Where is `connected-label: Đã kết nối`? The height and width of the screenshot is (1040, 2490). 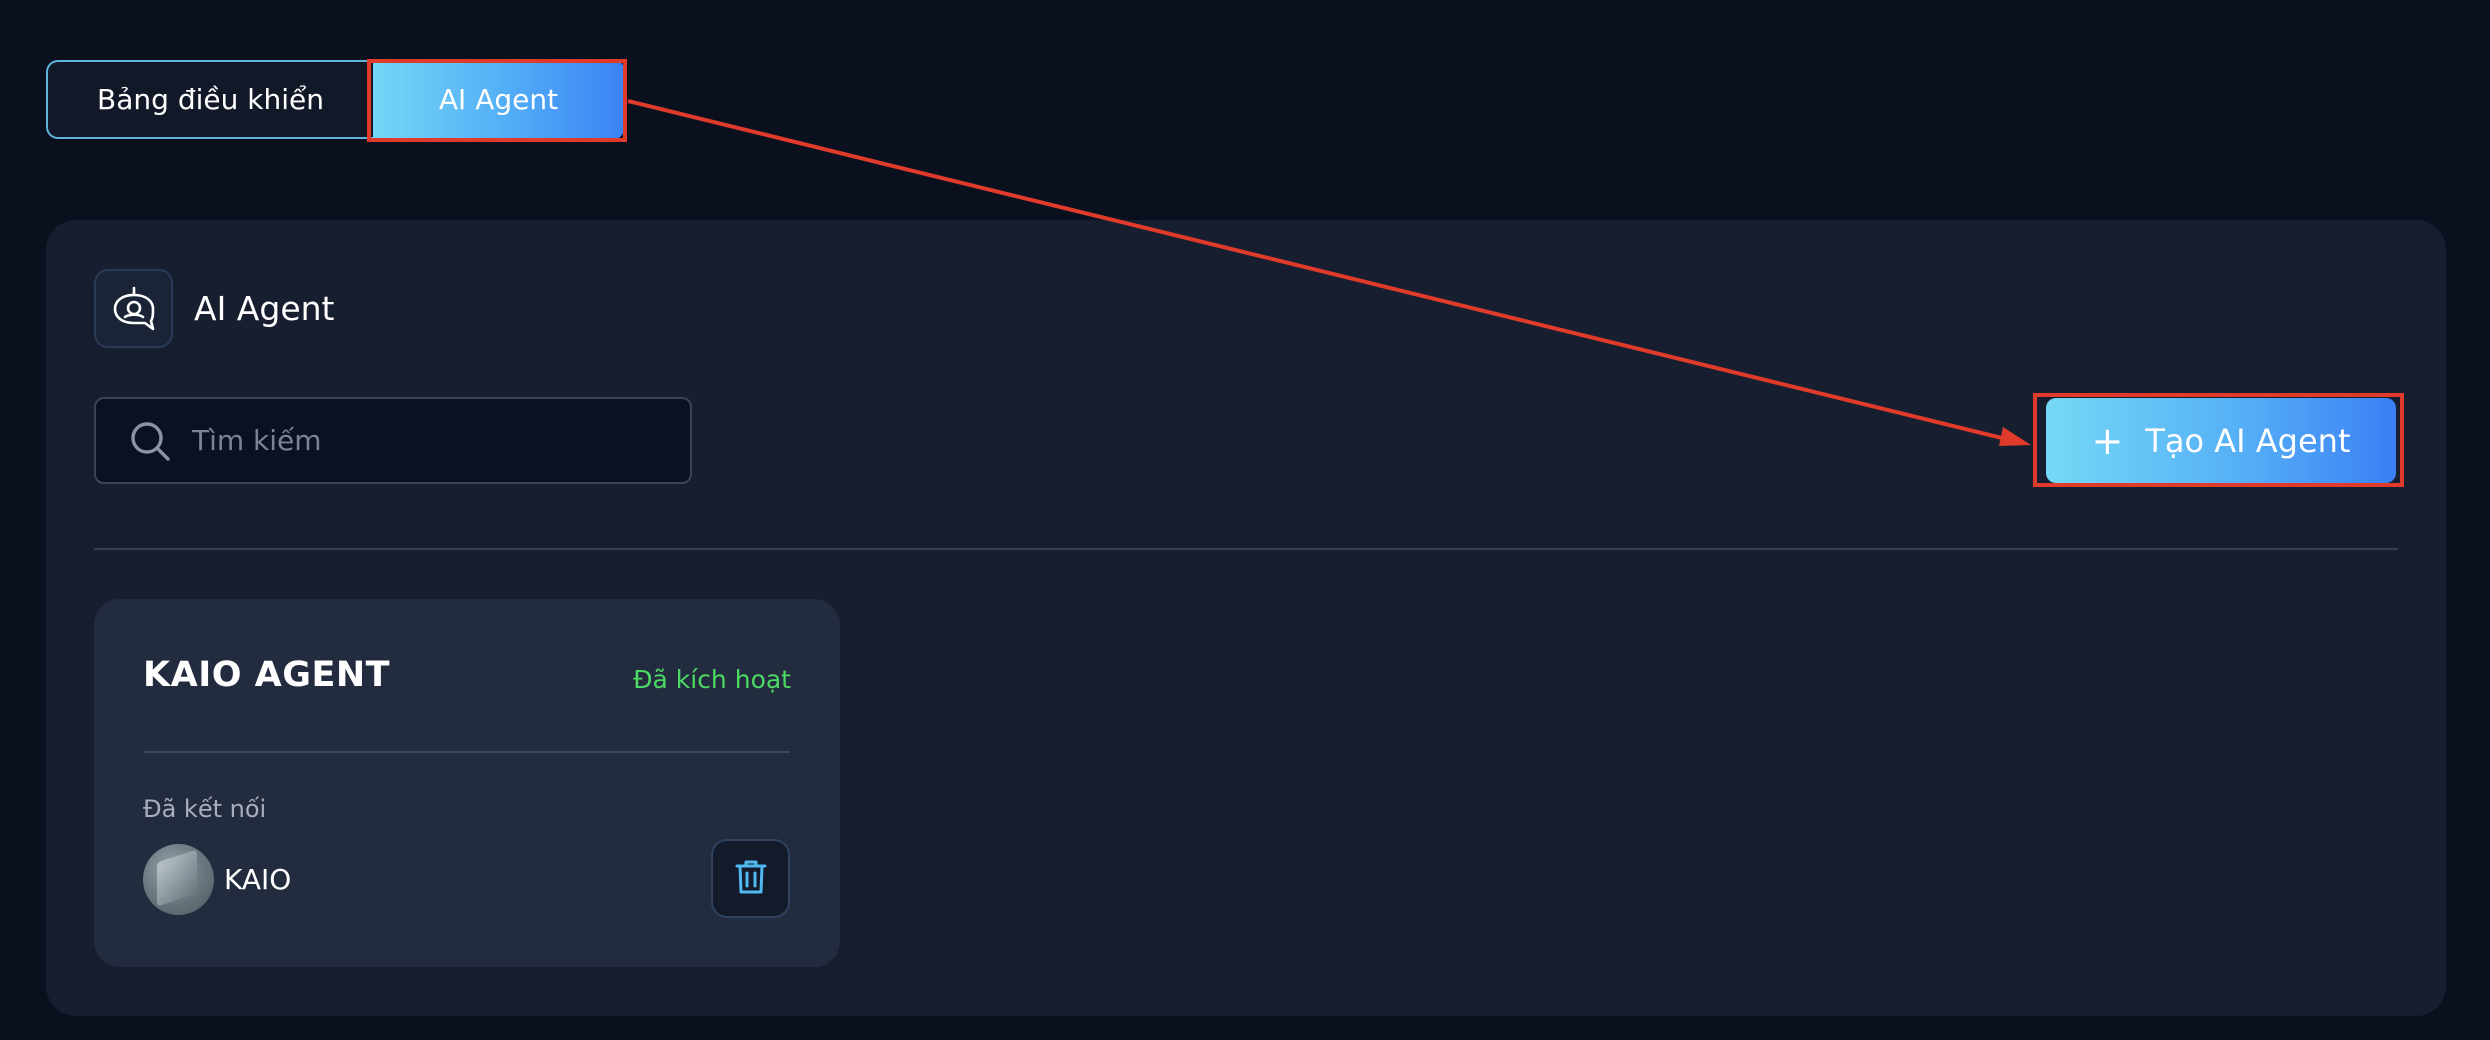 connected-label: Đã kết nối is located at coordinates (205, 809).